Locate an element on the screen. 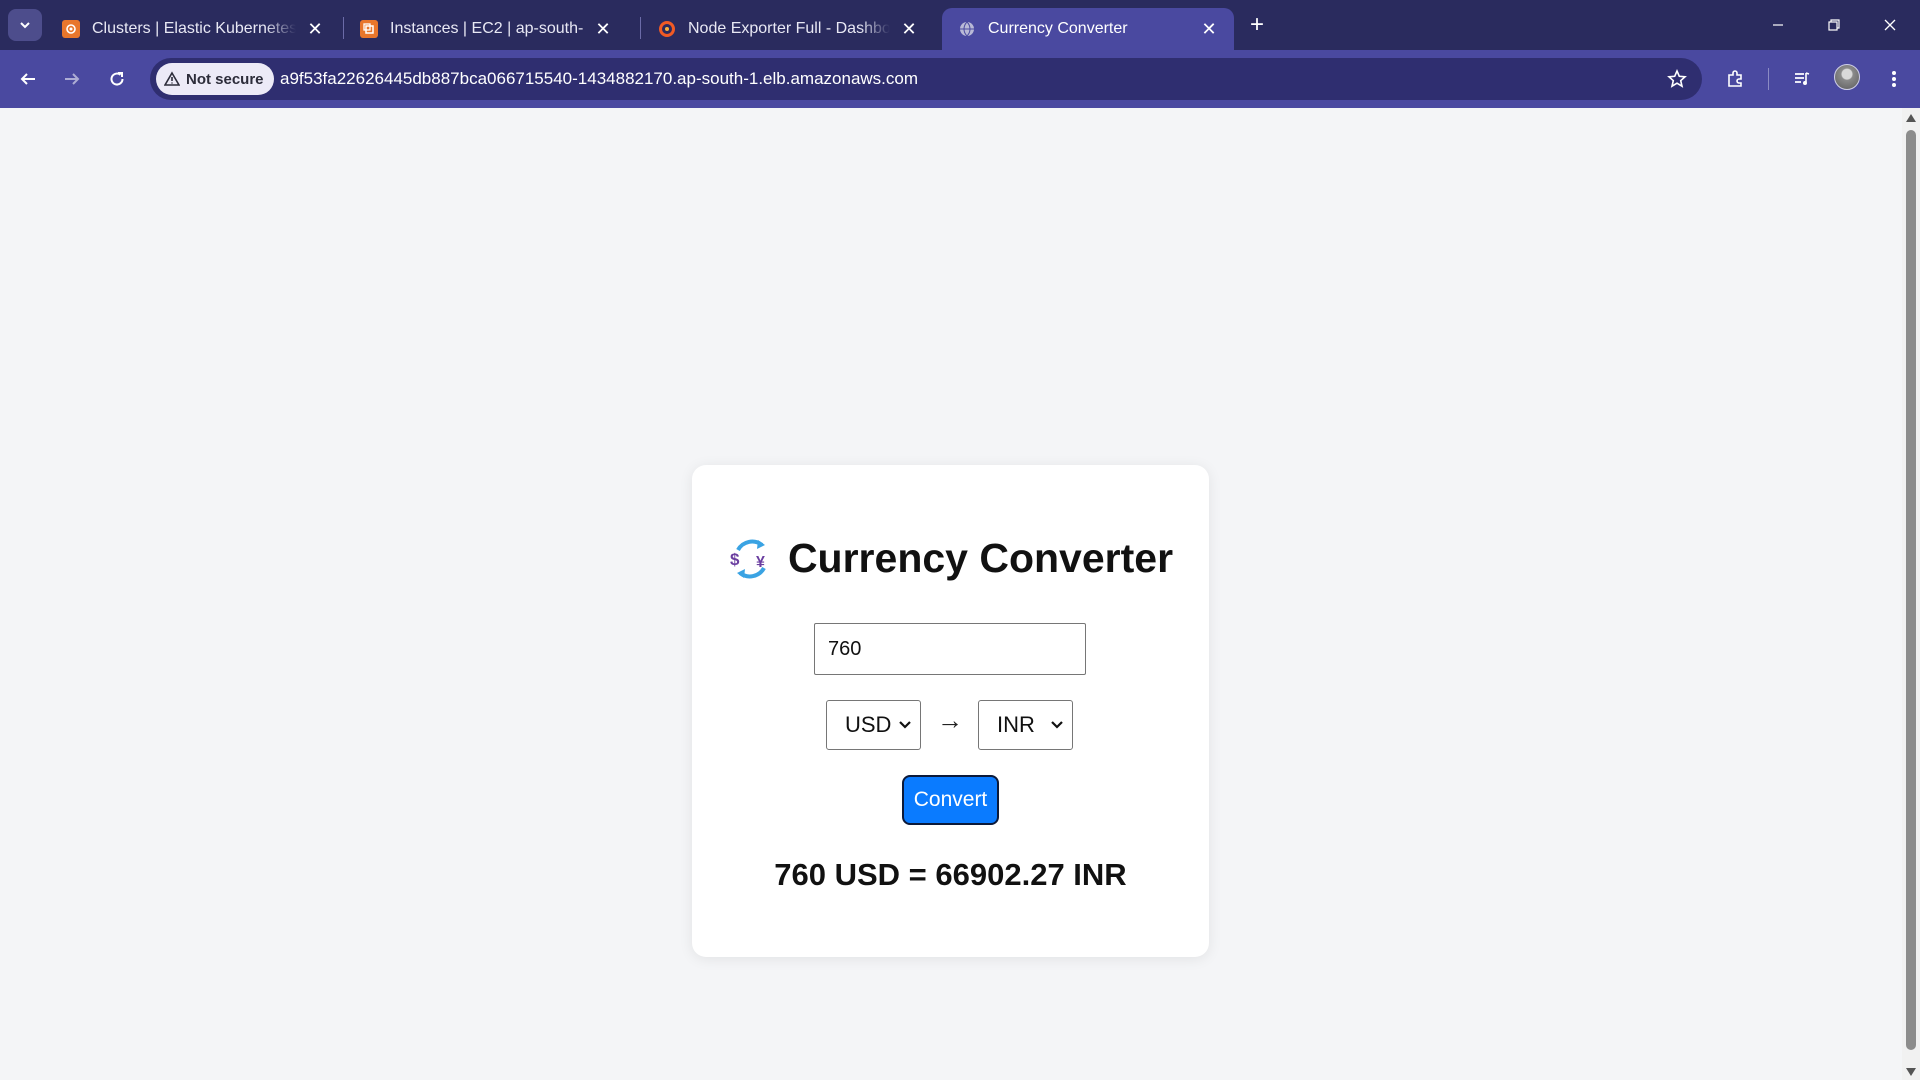 This screenshot has width=1920, height=1080. page-heading: $ ¥ Currency Converter is located at coordinates (950, 558).